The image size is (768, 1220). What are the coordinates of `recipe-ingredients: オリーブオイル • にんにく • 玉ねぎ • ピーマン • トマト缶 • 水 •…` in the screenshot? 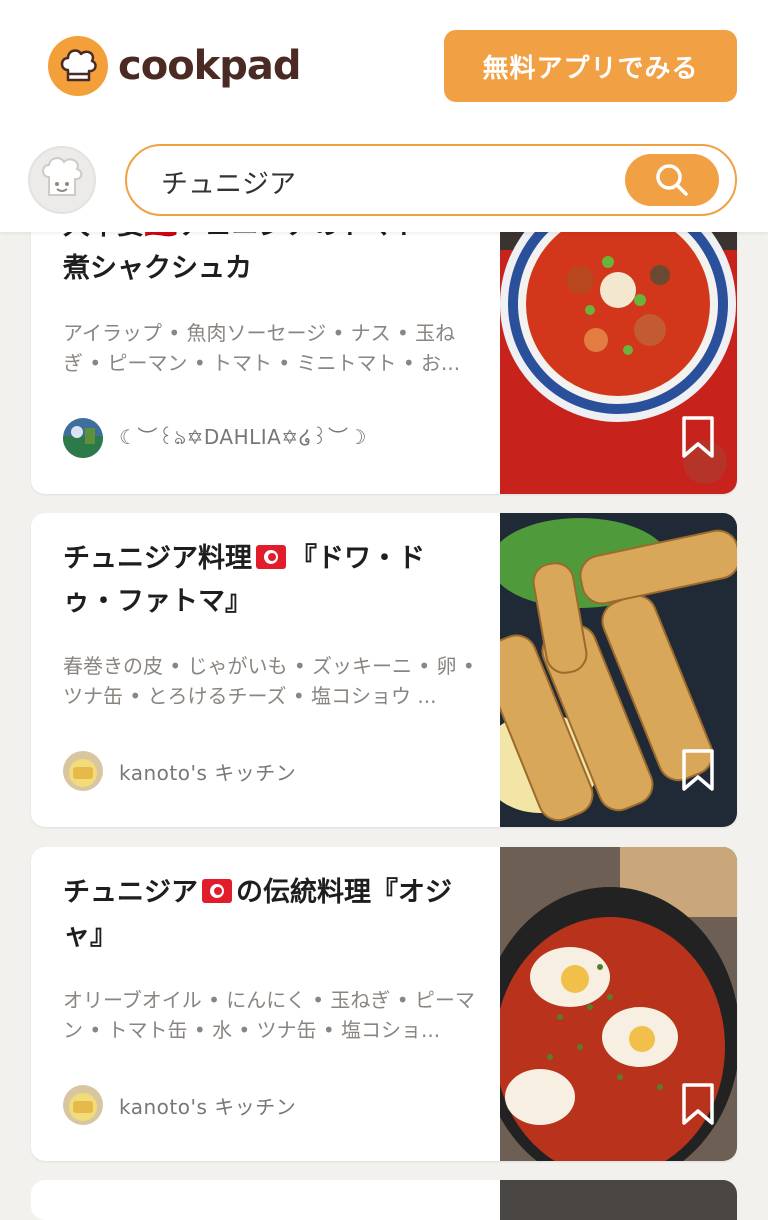 It's located at (269, 1015).